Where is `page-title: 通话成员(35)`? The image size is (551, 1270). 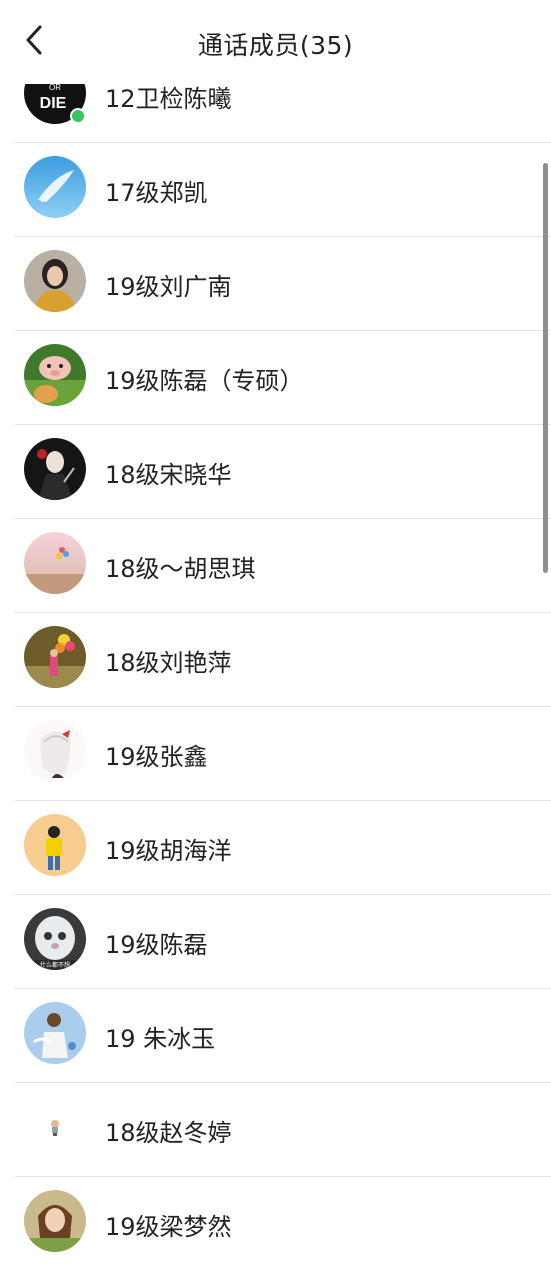
page-title: 通话成员(35) is located at coordinates (275, 45).